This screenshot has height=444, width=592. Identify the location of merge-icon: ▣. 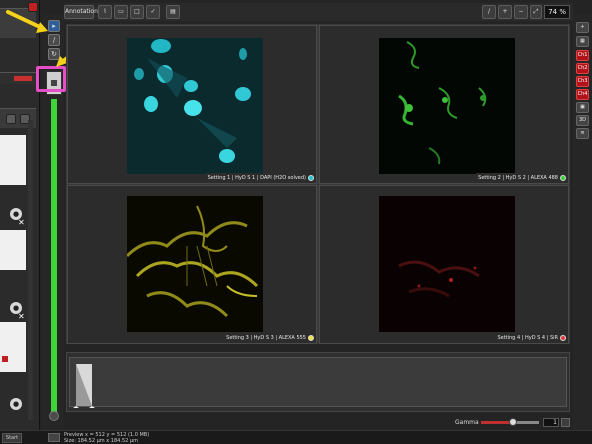
(582, 107).